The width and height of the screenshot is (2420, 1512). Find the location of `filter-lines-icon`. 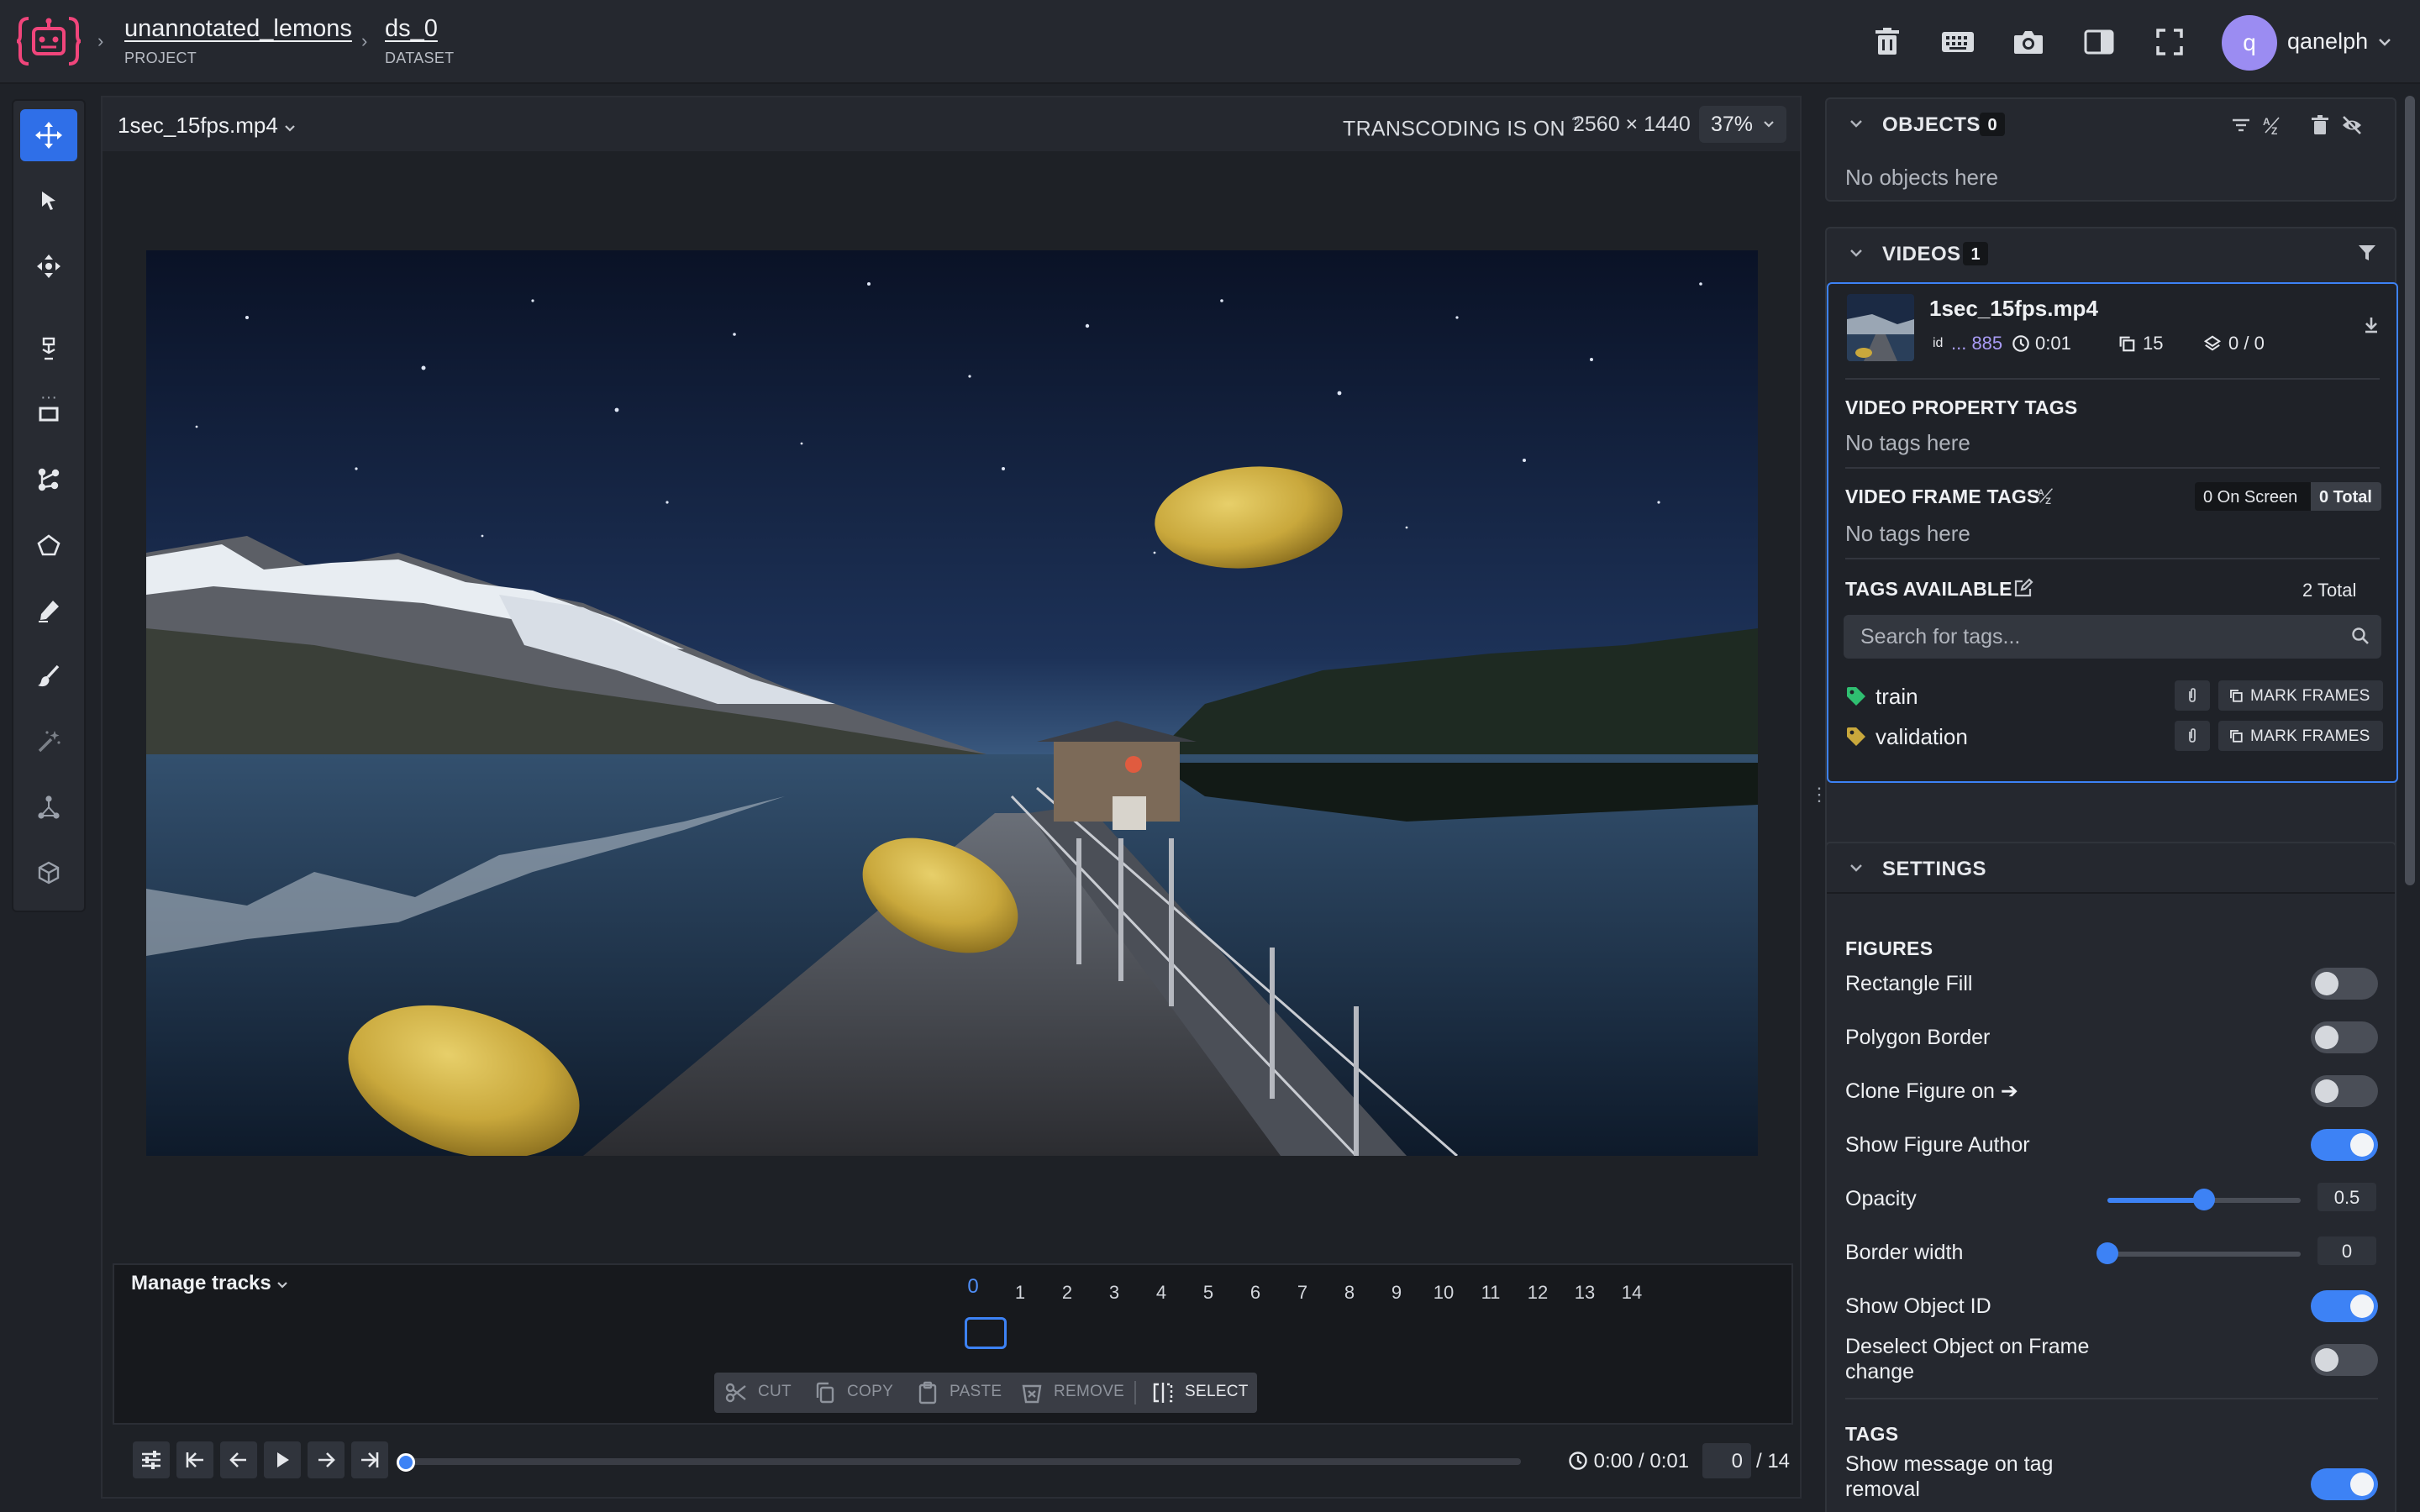

filter-lines-icon is located at coordinates (2241, 125).